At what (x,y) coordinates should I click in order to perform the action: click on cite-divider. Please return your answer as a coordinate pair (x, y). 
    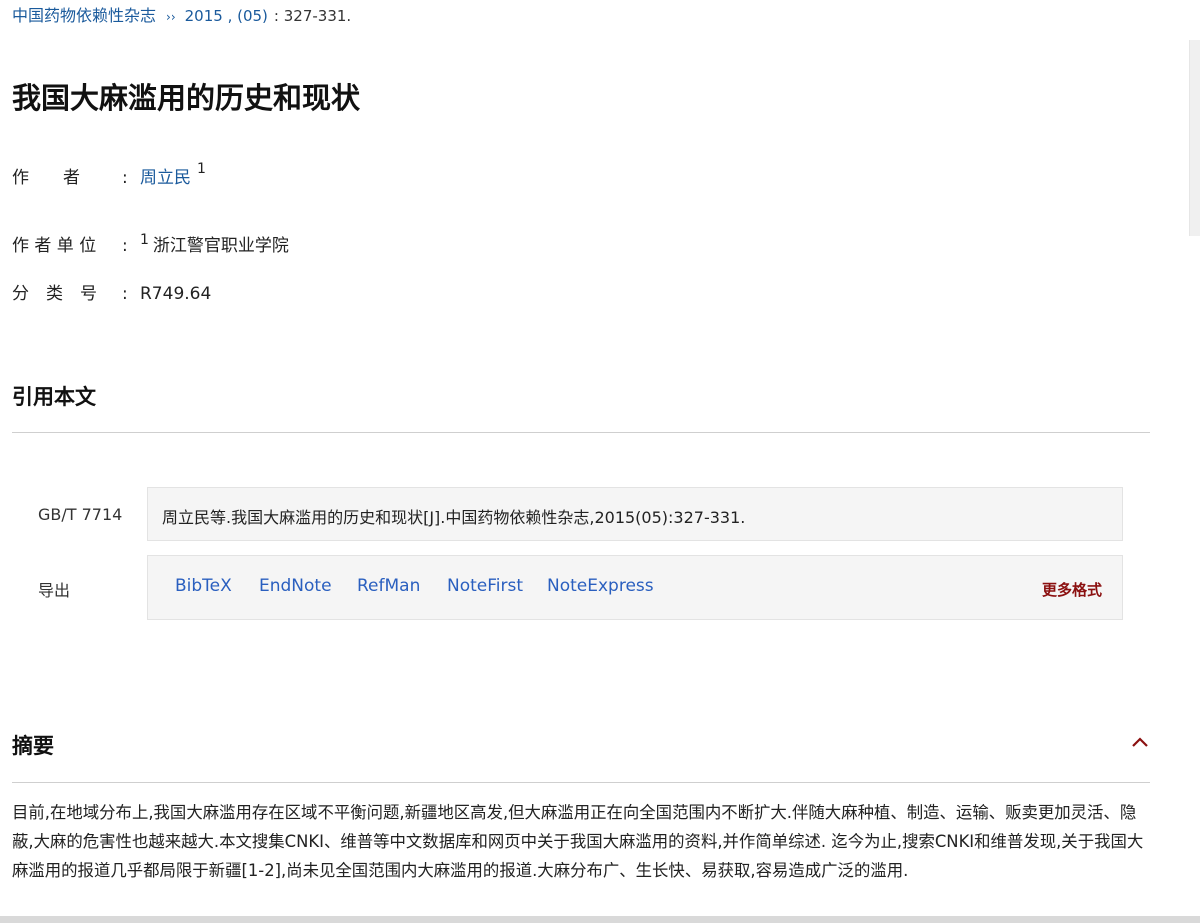
    Looking at the image, I should click on (581, 432).